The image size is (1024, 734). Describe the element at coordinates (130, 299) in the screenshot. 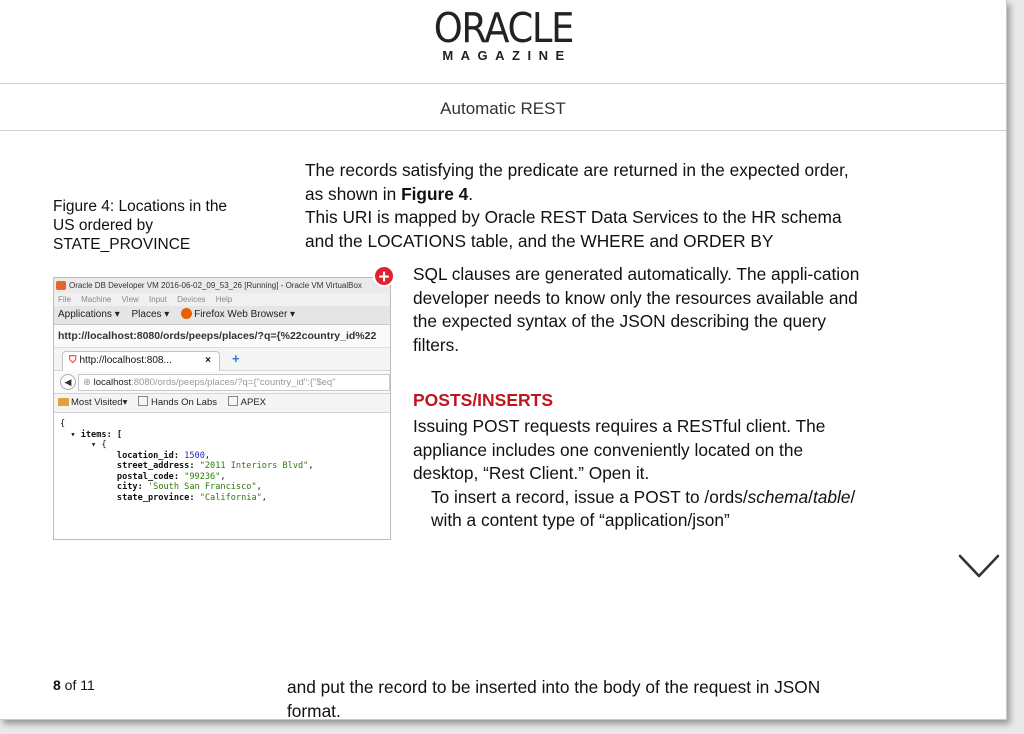

I see `vm-menu-item: View` at that location.